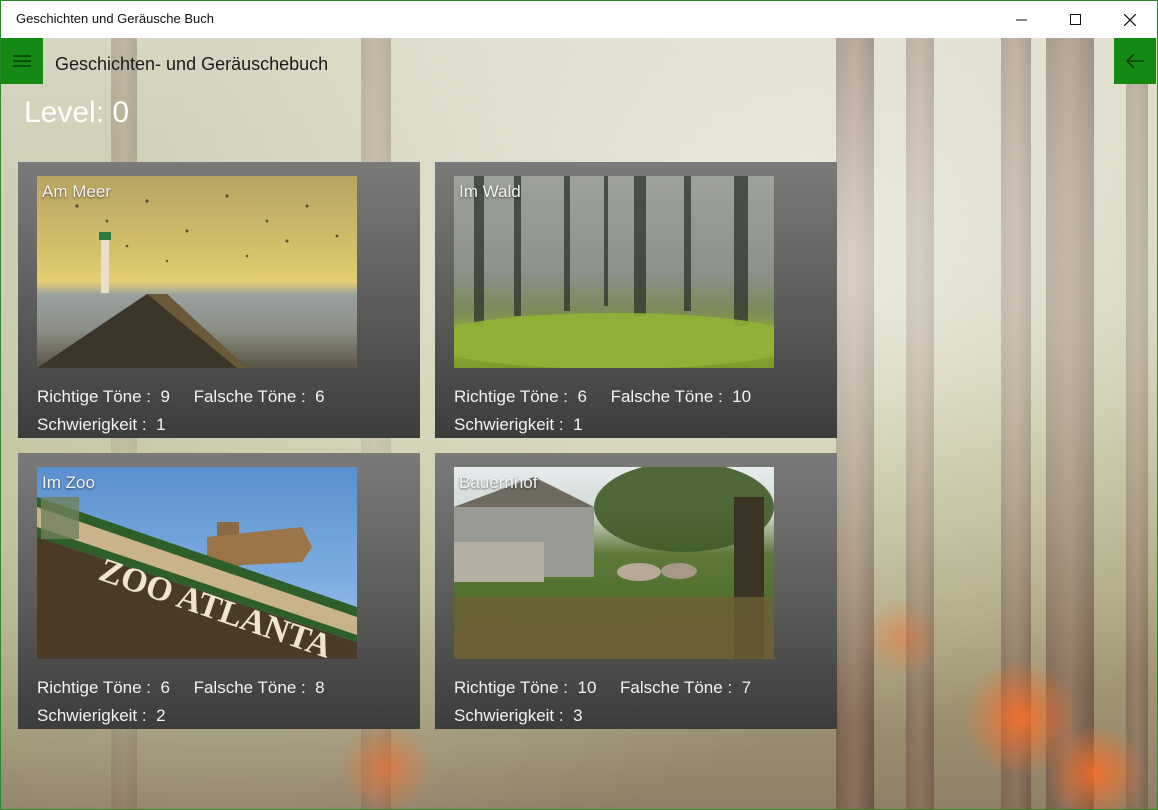  What do you see at coordinates (746, 687) in the screenshot?
I see `wrong-value: 7` at bounding box center [746, 687].